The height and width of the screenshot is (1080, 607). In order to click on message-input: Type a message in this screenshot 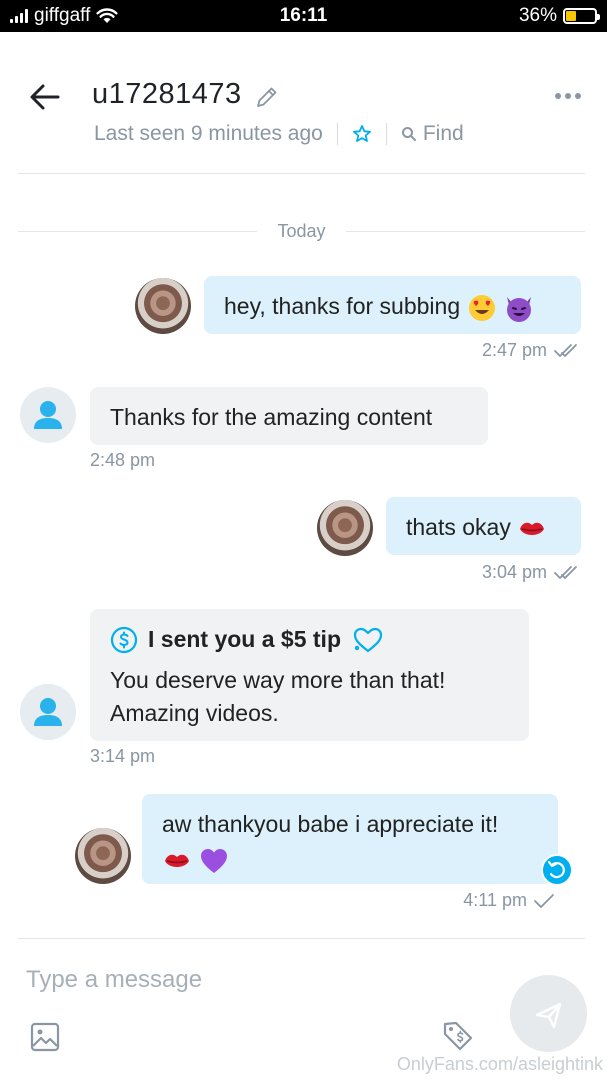, I will do `click(114, 980)`.